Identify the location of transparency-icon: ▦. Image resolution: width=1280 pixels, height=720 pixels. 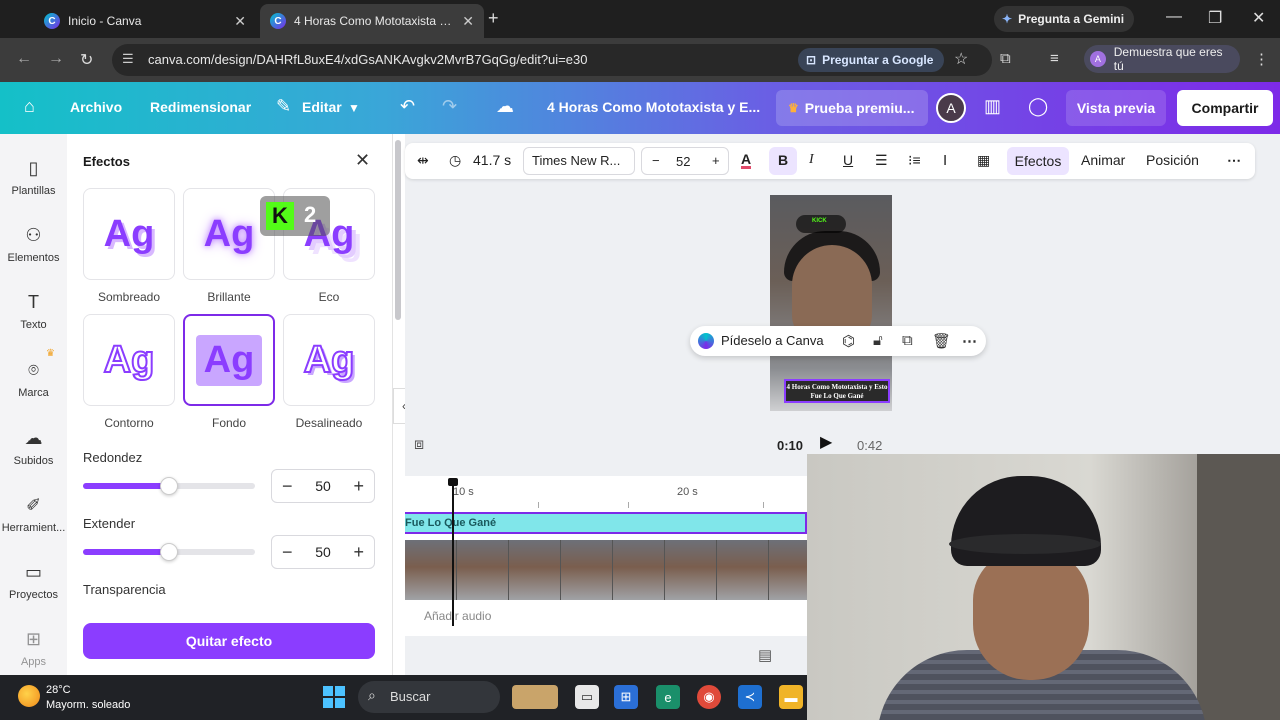
(983, 160).